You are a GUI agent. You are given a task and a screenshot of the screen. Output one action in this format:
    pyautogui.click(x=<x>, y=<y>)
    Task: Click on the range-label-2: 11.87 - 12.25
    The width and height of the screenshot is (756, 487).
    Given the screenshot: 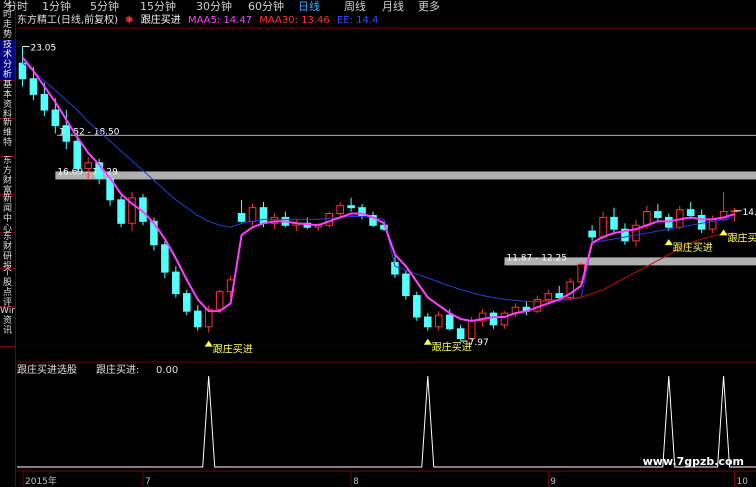 What is the action you would take?
    pyautogui.click(x=536, y=258)
    